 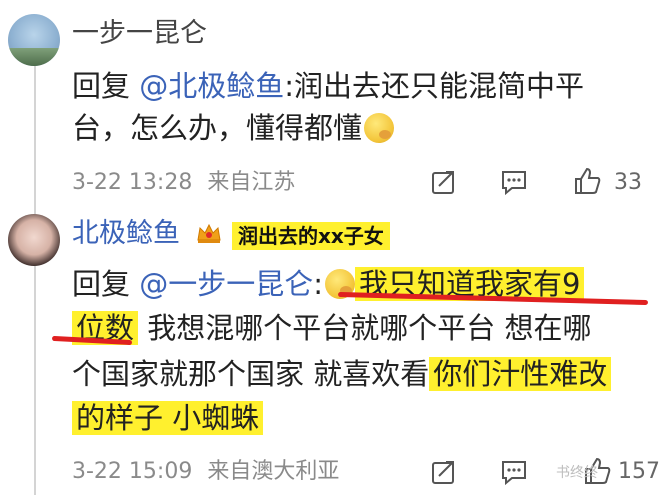 What do you see at coordinates (251, 182) in the screenshot?
I see `comment-location: 来自江苏` at bounding box center [251, 182].